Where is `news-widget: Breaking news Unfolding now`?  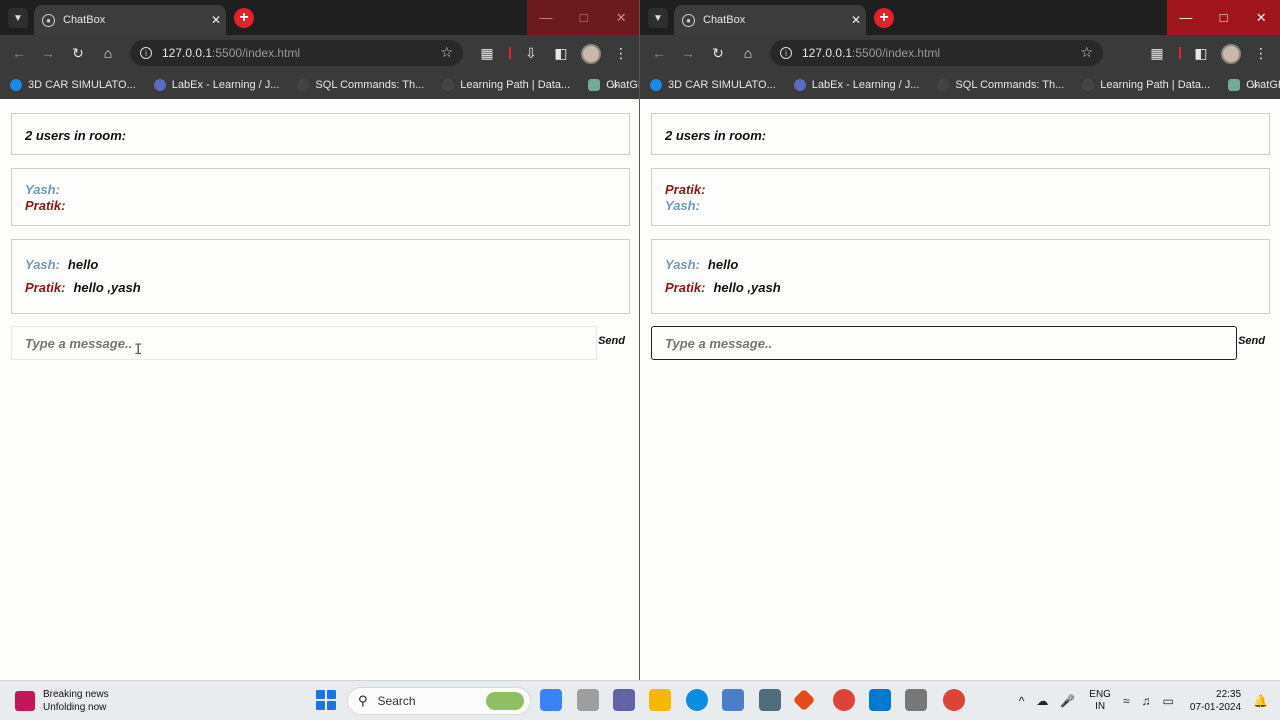 news-widget: Breaking news Unfolding now is located at coordinates (62, 701).